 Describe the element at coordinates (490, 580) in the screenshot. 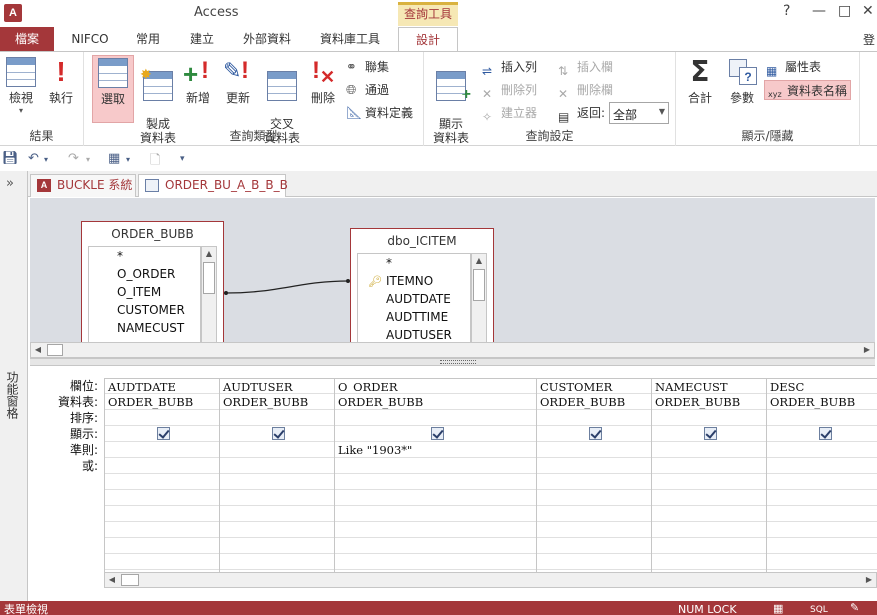

I see `grid-horizontal-scrollbar: ◀ ▶` at that location.